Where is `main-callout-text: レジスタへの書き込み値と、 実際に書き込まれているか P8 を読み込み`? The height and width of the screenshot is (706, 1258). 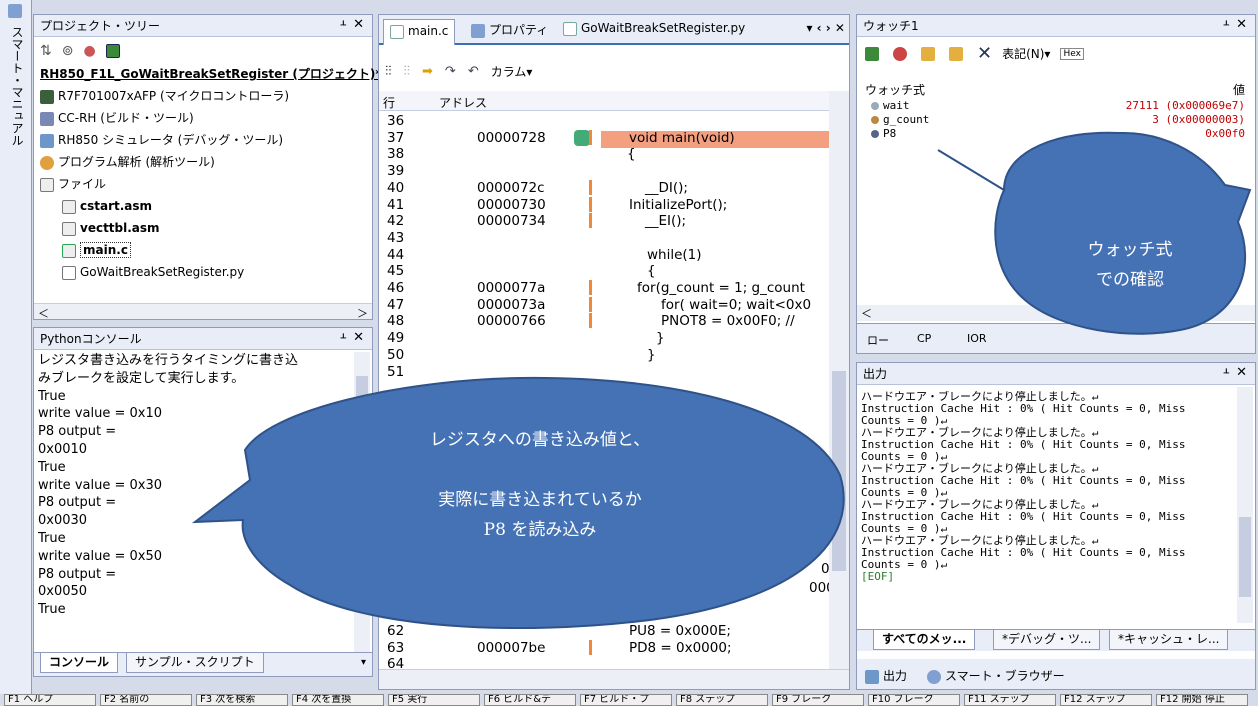
main-callout-text: レジスタへの書き込み値と、 実際に書き込まれているか P8 を読み込み is located at coordinates (540, 485).